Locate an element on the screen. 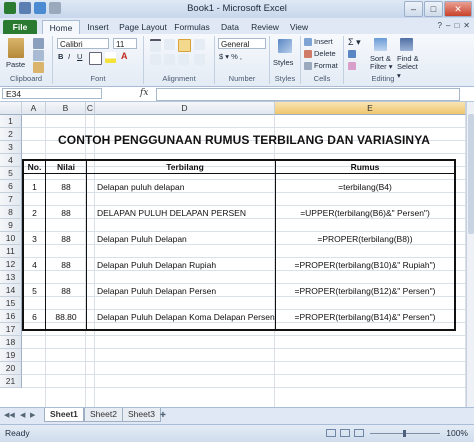  autosum-button: Σ ▾ is located at coordinates (354, 42).